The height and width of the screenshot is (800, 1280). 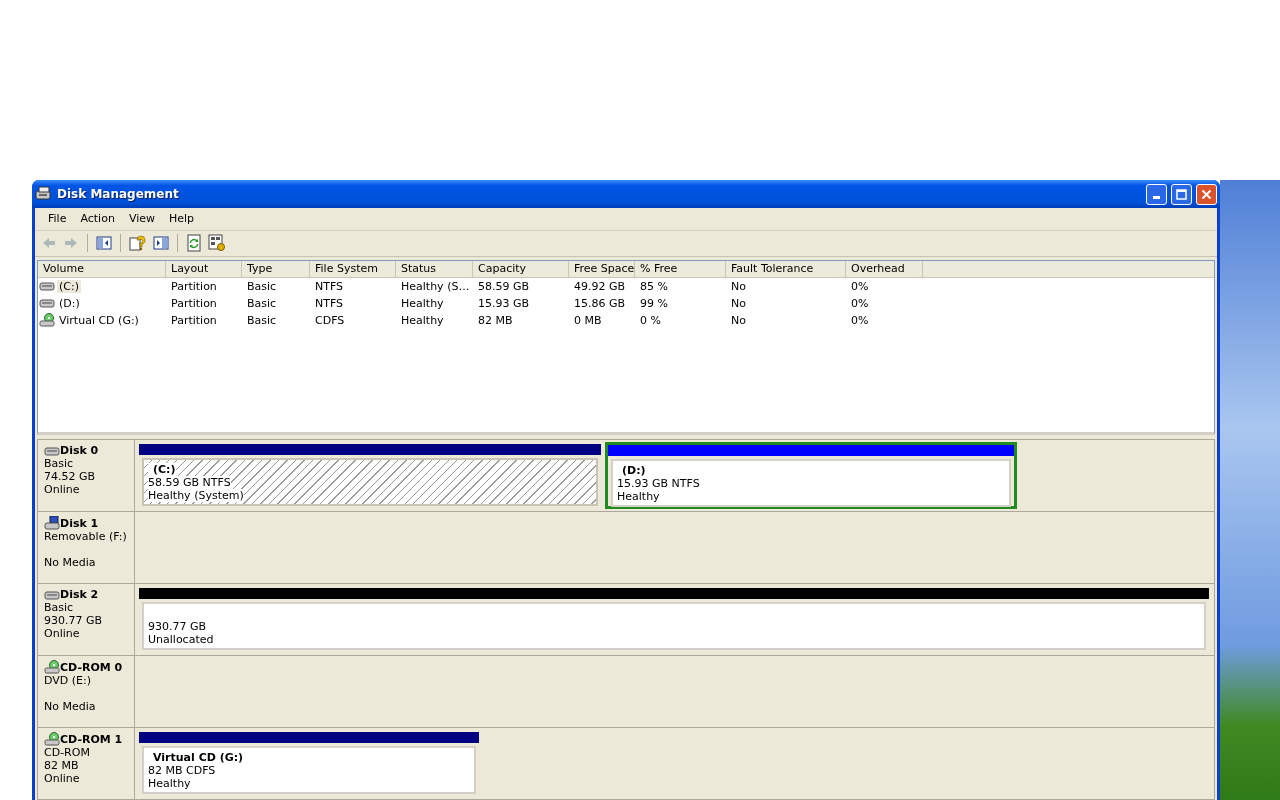 What do you see at coordinates (182, 770) in the screenshot?
I see `partition-size: 82 MB CDFS` at bounding box center [182, 770].